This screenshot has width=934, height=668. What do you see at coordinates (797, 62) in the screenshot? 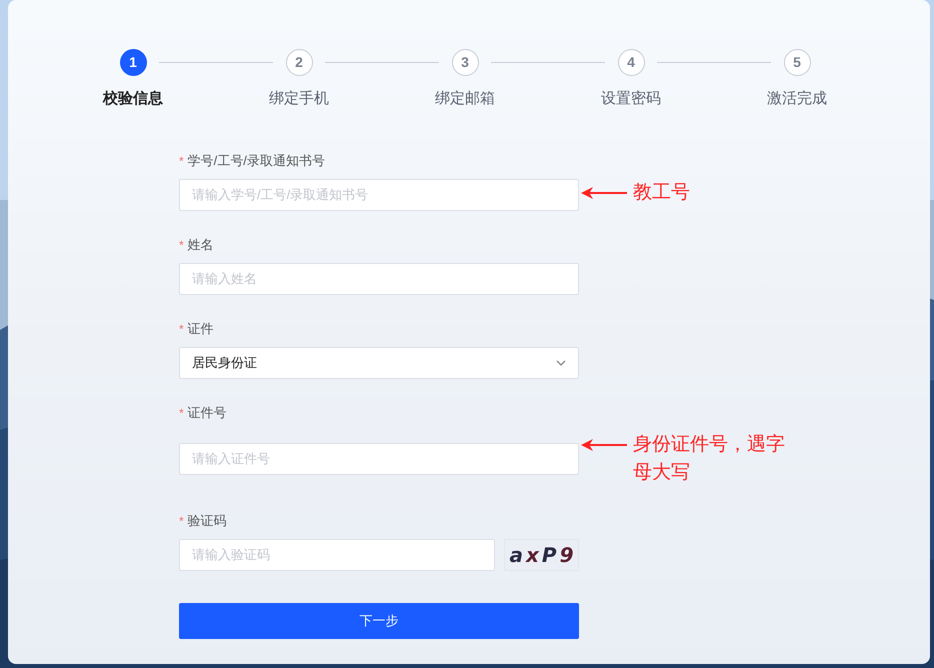
I see `step-number: 5` at bounding box center [797, 62].